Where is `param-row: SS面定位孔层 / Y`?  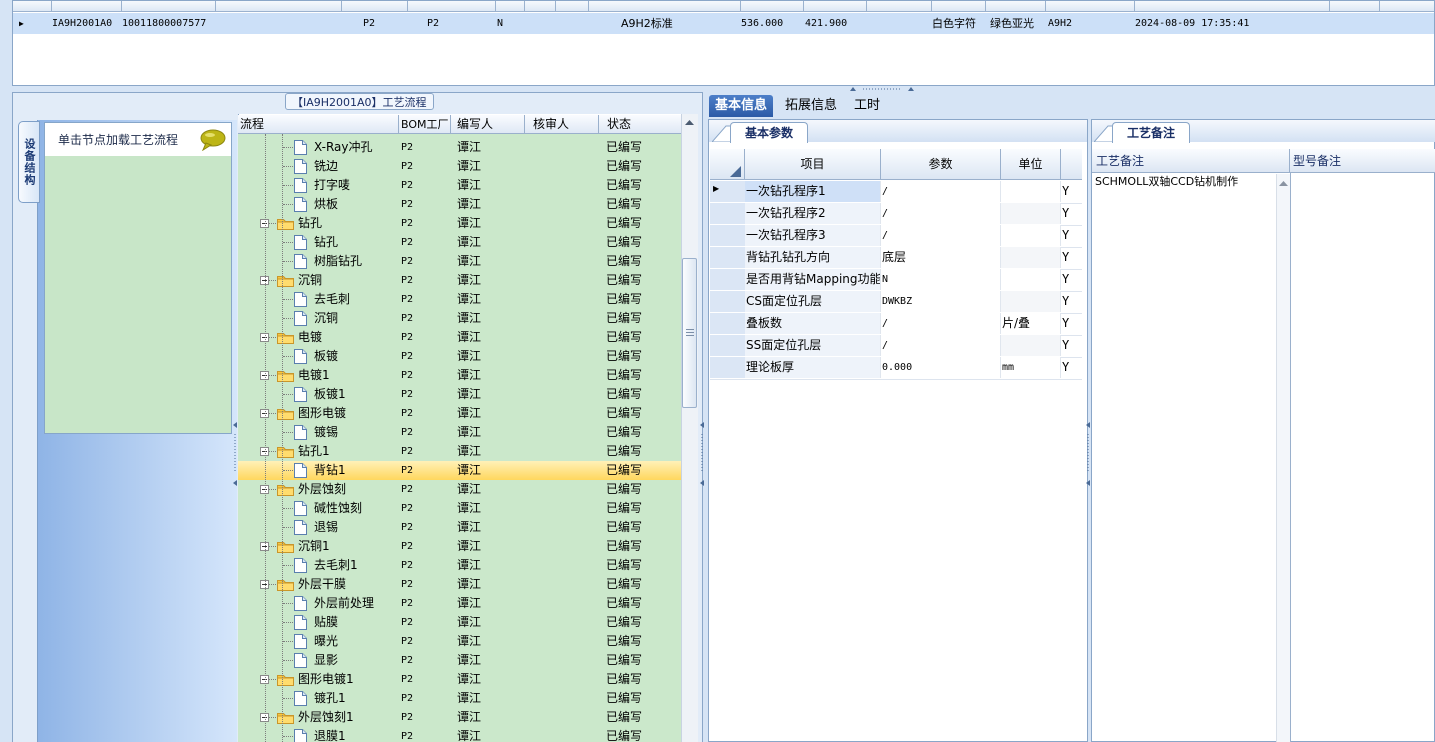 param-row: SS面定位孔层 / Y is located at coordinates (896, 346).